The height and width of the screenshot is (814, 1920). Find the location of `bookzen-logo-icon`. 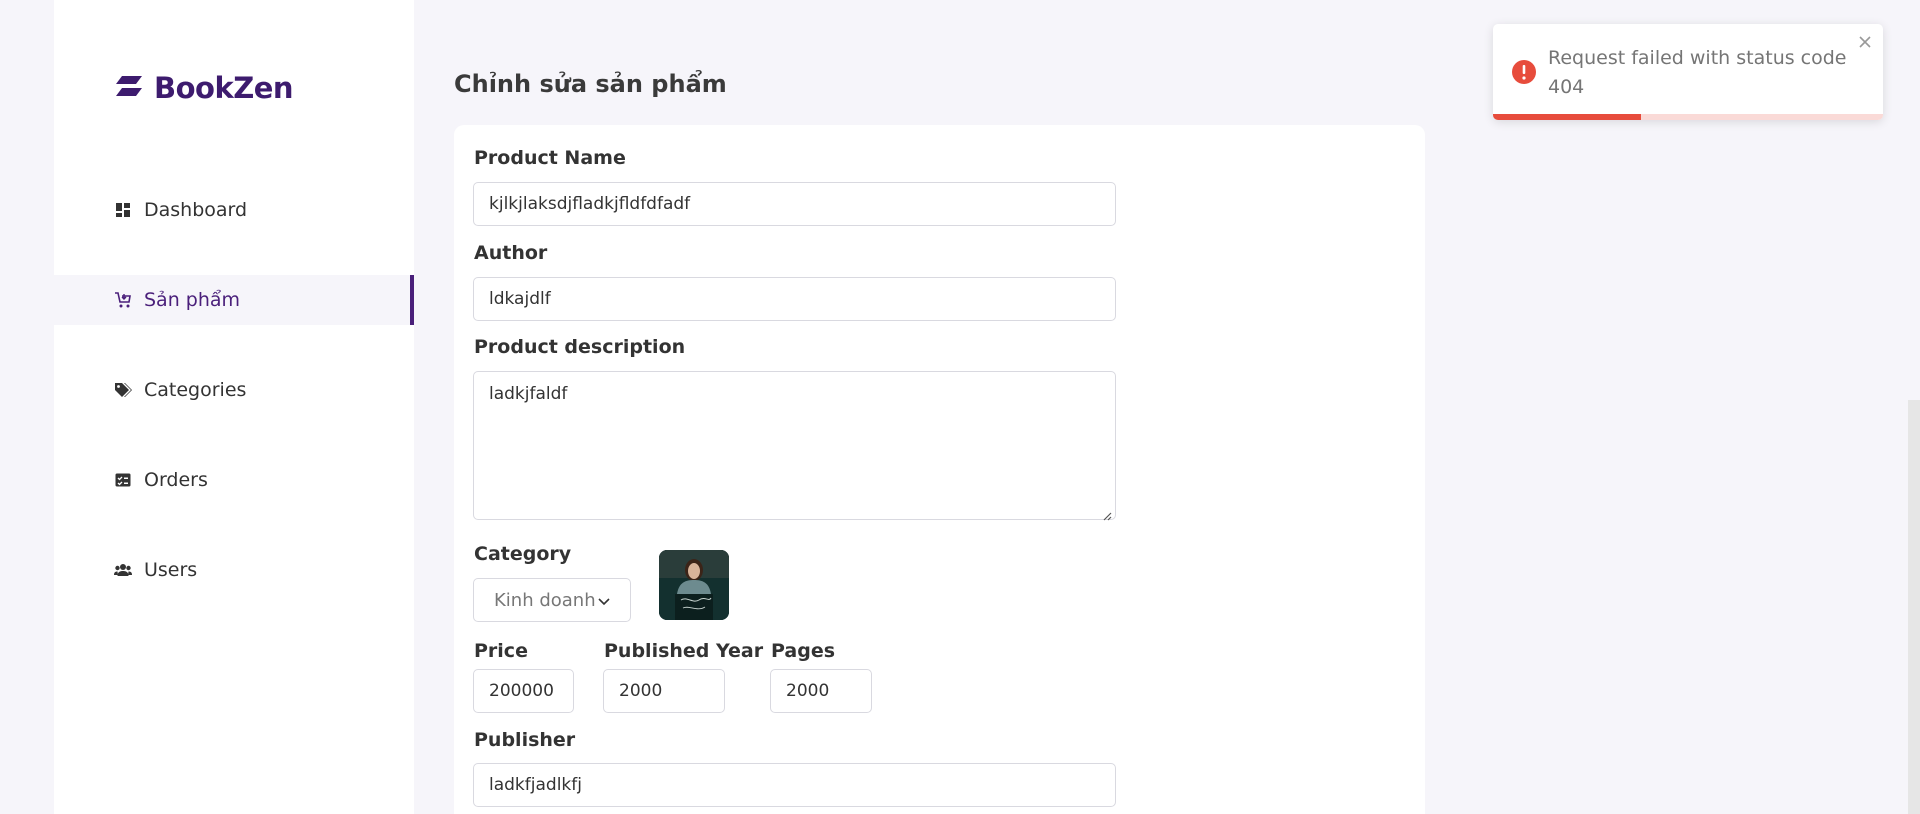

bookzen-logo-icon is located at coordinates (129, 88).